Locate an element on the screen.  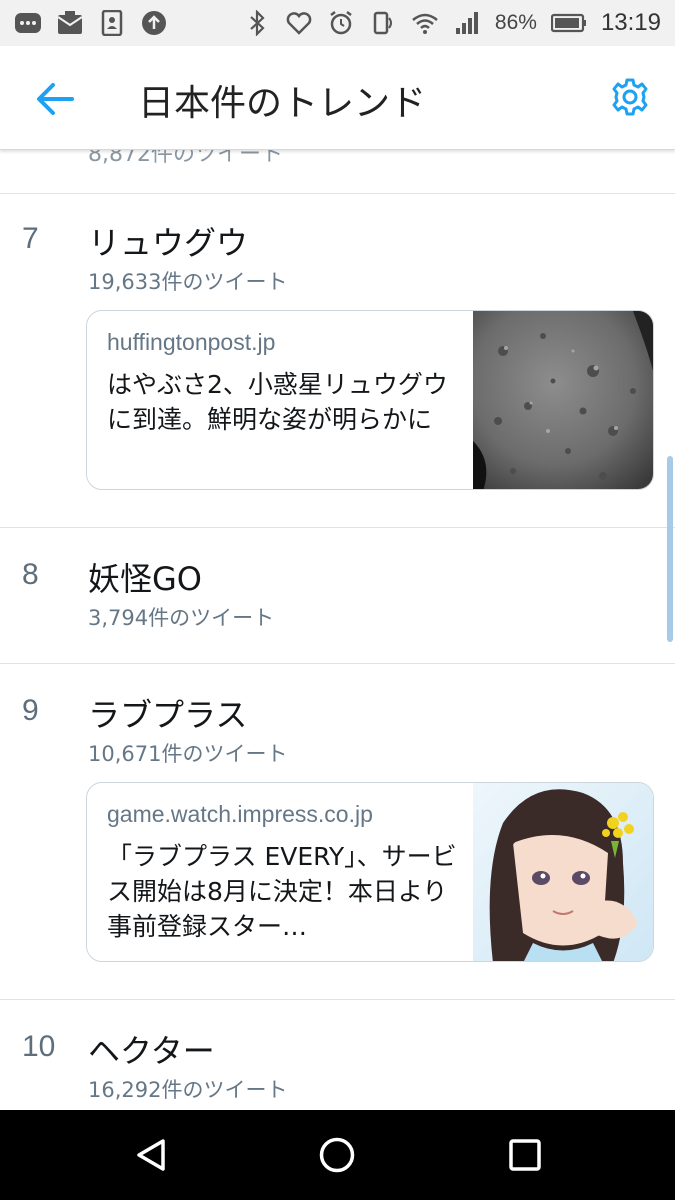
tweet-count: 19,633件のツイート is located at coordinates (188, 282).